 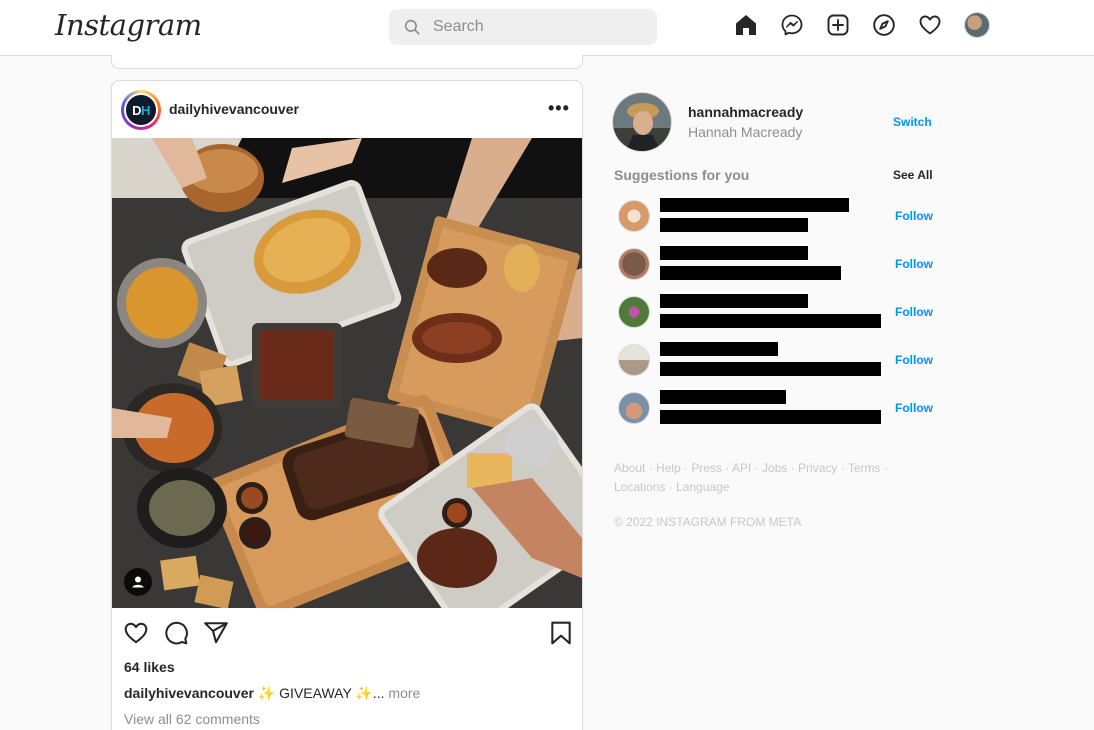 I want to click on search-placeholder: Search, so click(x=458, y=26).